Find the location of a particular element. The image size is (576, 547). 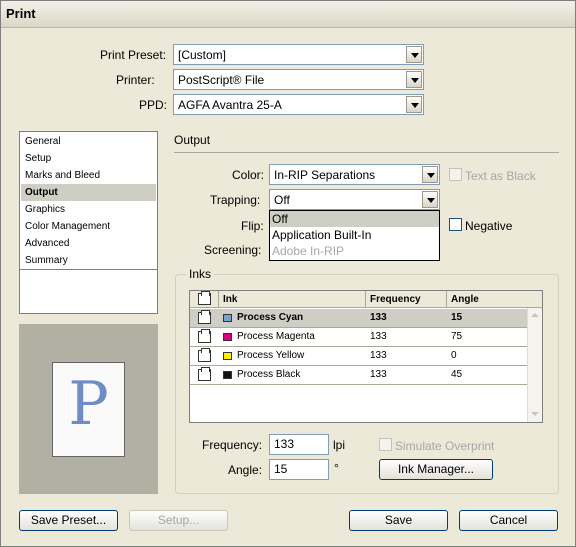

trapping-option: Adobe In-RIP is located at coordinates (354, 251).